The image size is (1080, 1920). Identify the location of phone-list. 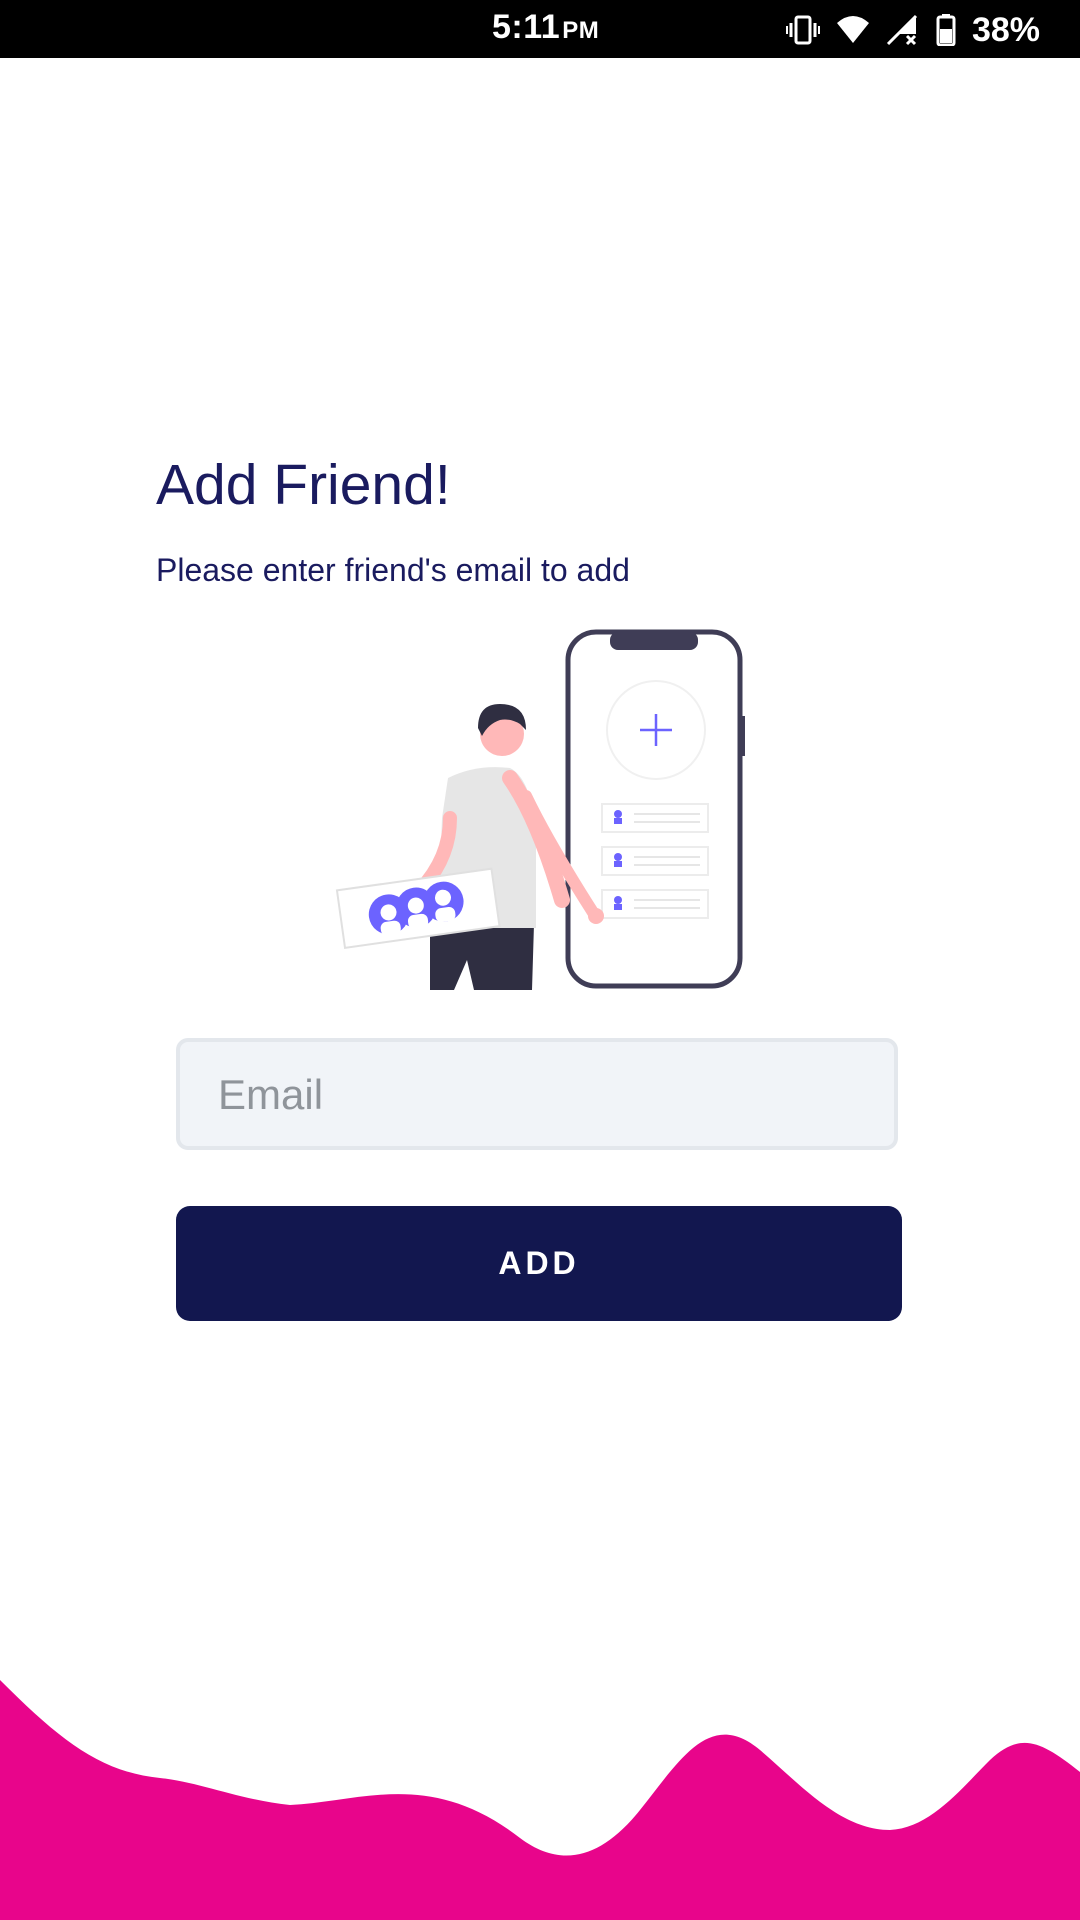
(655, 861).